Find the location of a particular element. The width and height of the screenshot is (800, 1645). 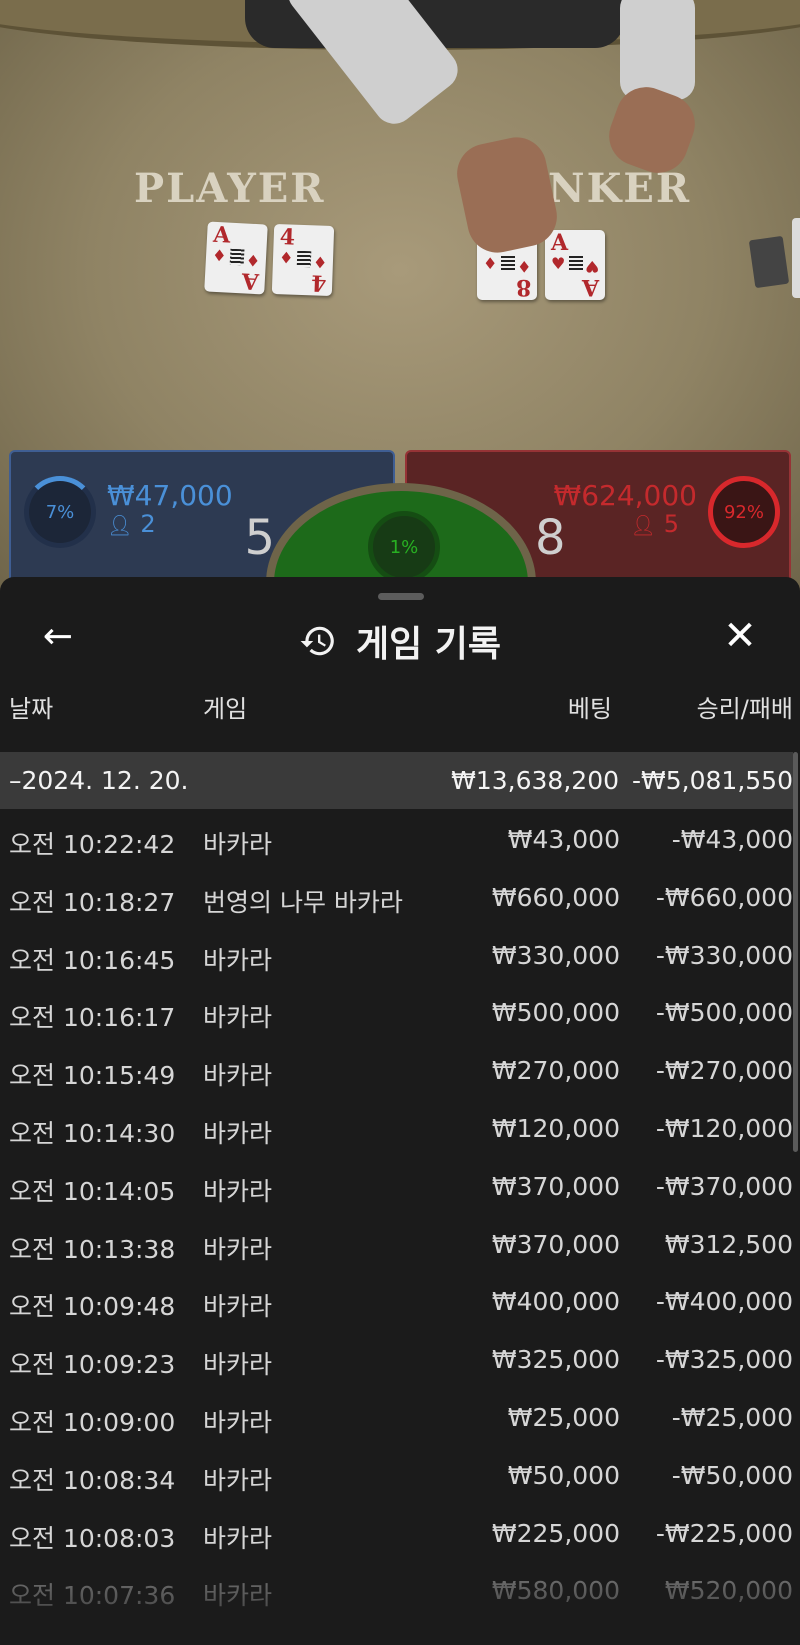

row-time: 오전 10:14:05 is located at coordinates (92, 1191).